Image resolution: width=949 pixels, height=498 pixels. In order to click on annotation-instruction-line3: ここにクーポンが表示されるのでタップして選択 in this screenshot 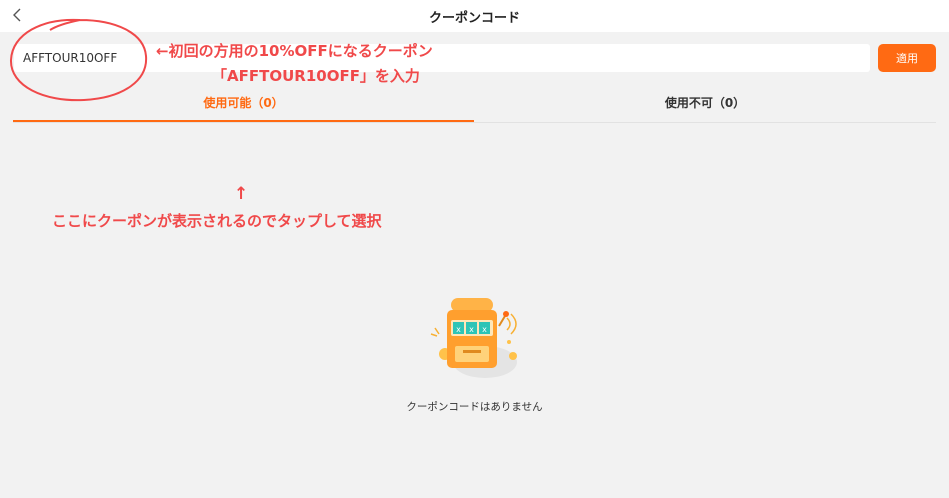, I will do `click(217, 221)`.